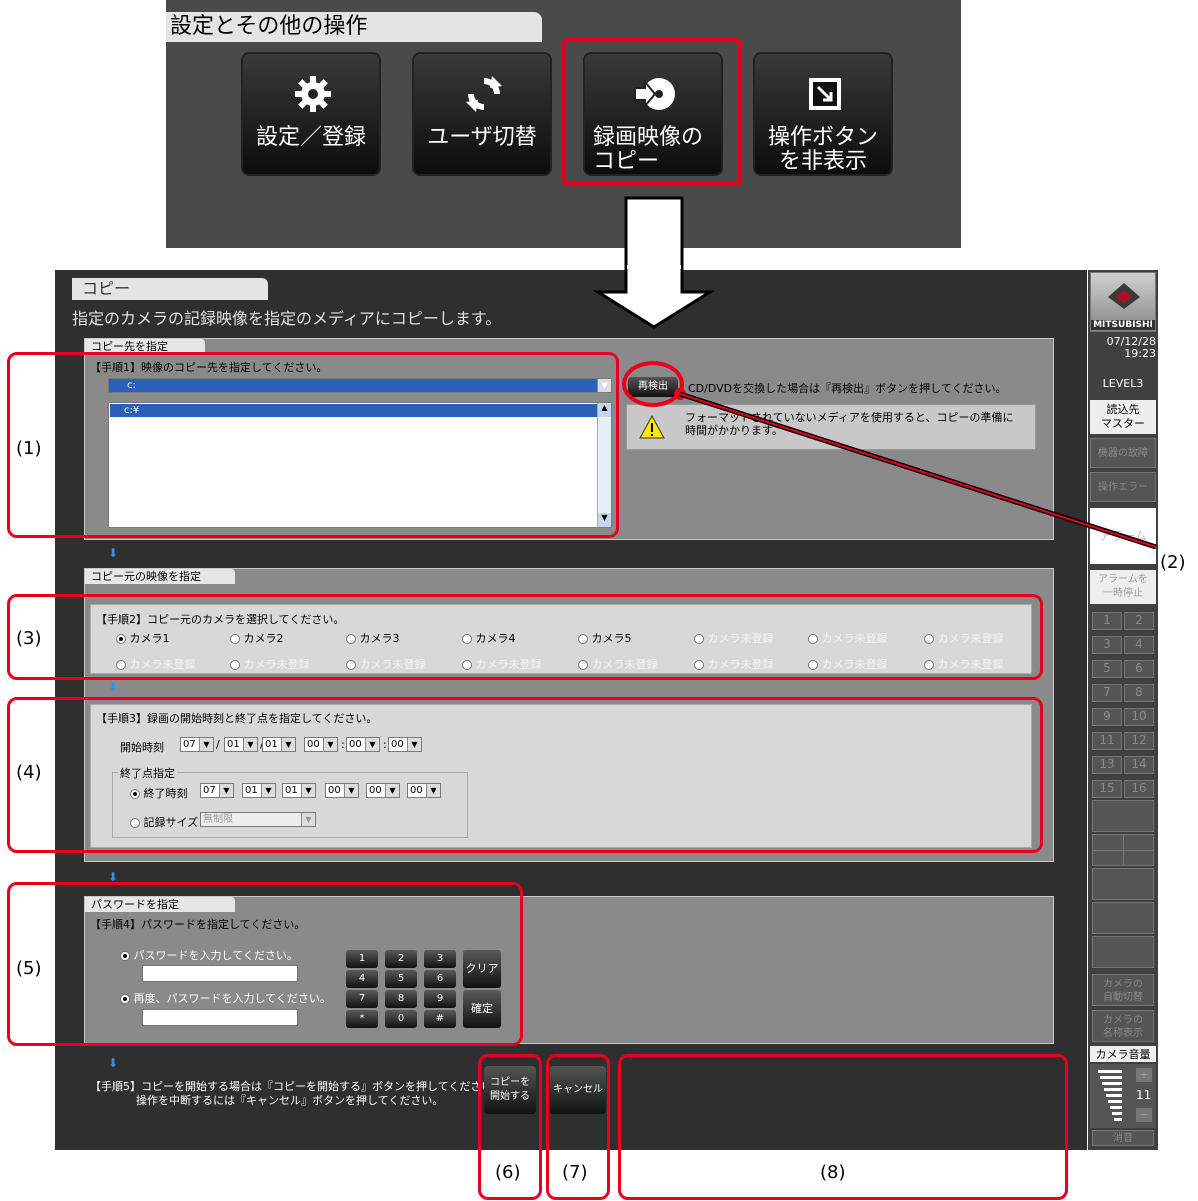  What do you see at coordinates (1107, 669) in the screenshot?
I see `camera-number-button: 5` at bounding box center [1107, 669].